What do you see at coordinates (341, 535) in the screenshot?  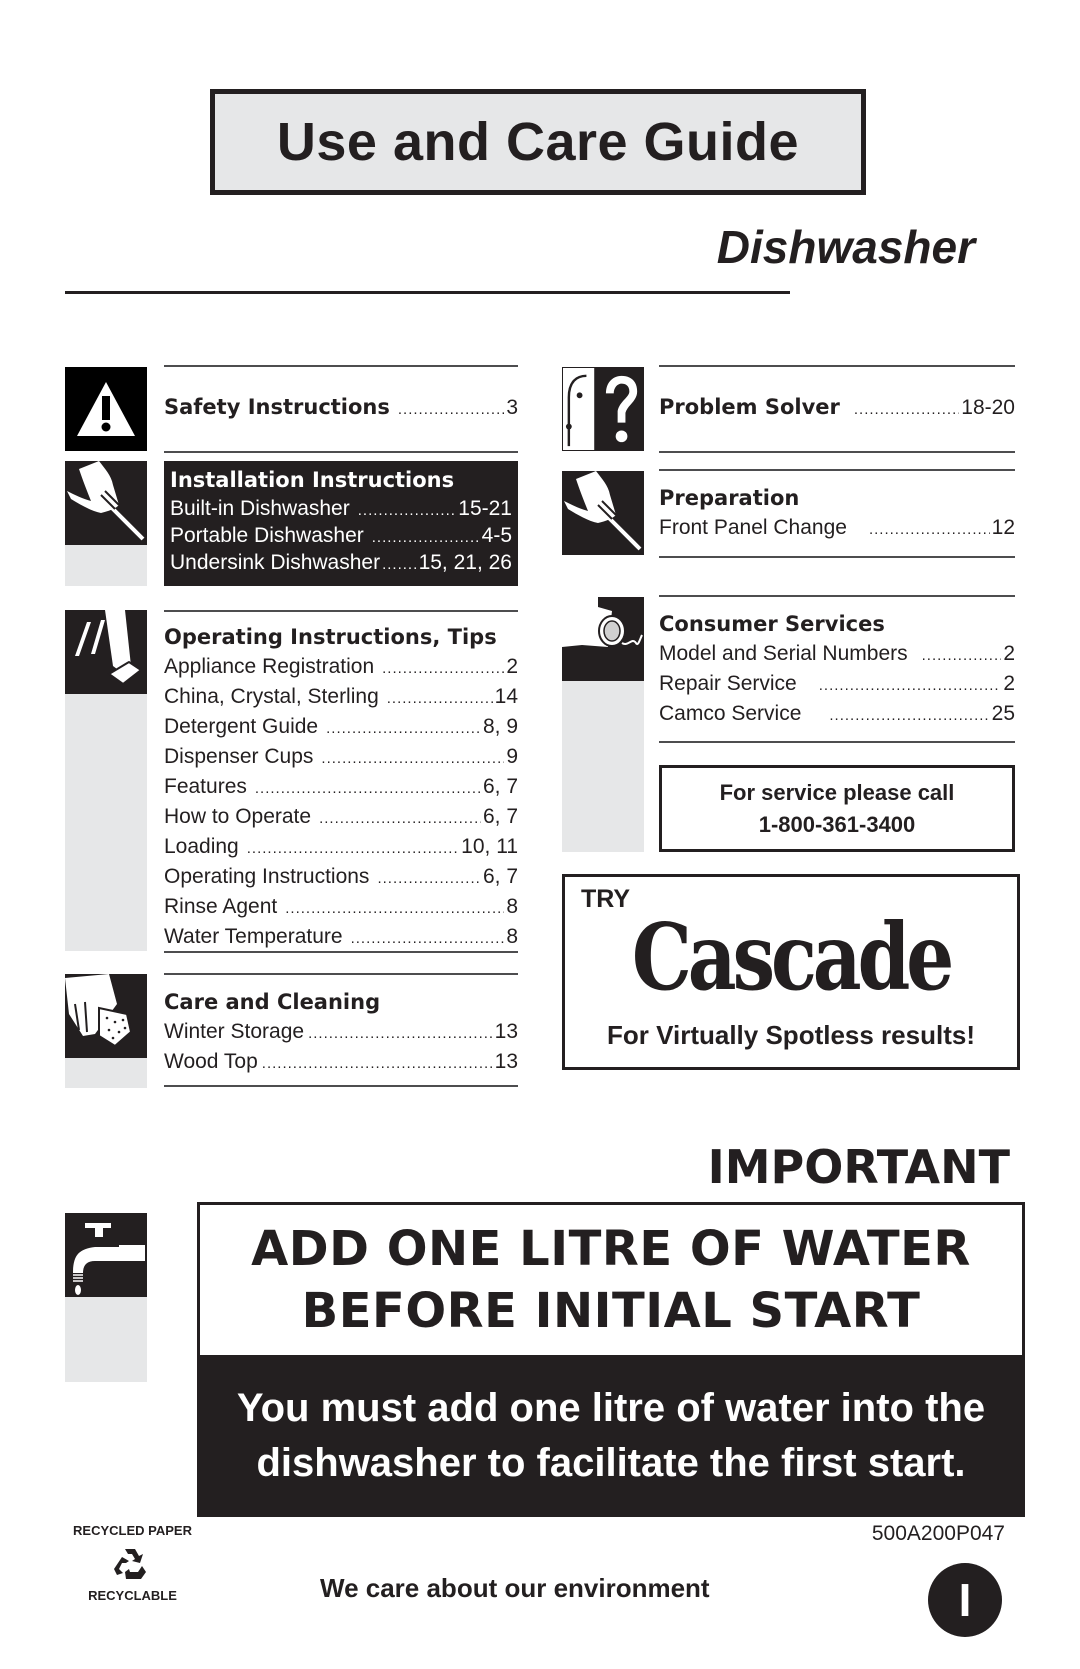 I see `toc-entry: Portable Dishwasher 4-5` at bounding box center [341, 535].